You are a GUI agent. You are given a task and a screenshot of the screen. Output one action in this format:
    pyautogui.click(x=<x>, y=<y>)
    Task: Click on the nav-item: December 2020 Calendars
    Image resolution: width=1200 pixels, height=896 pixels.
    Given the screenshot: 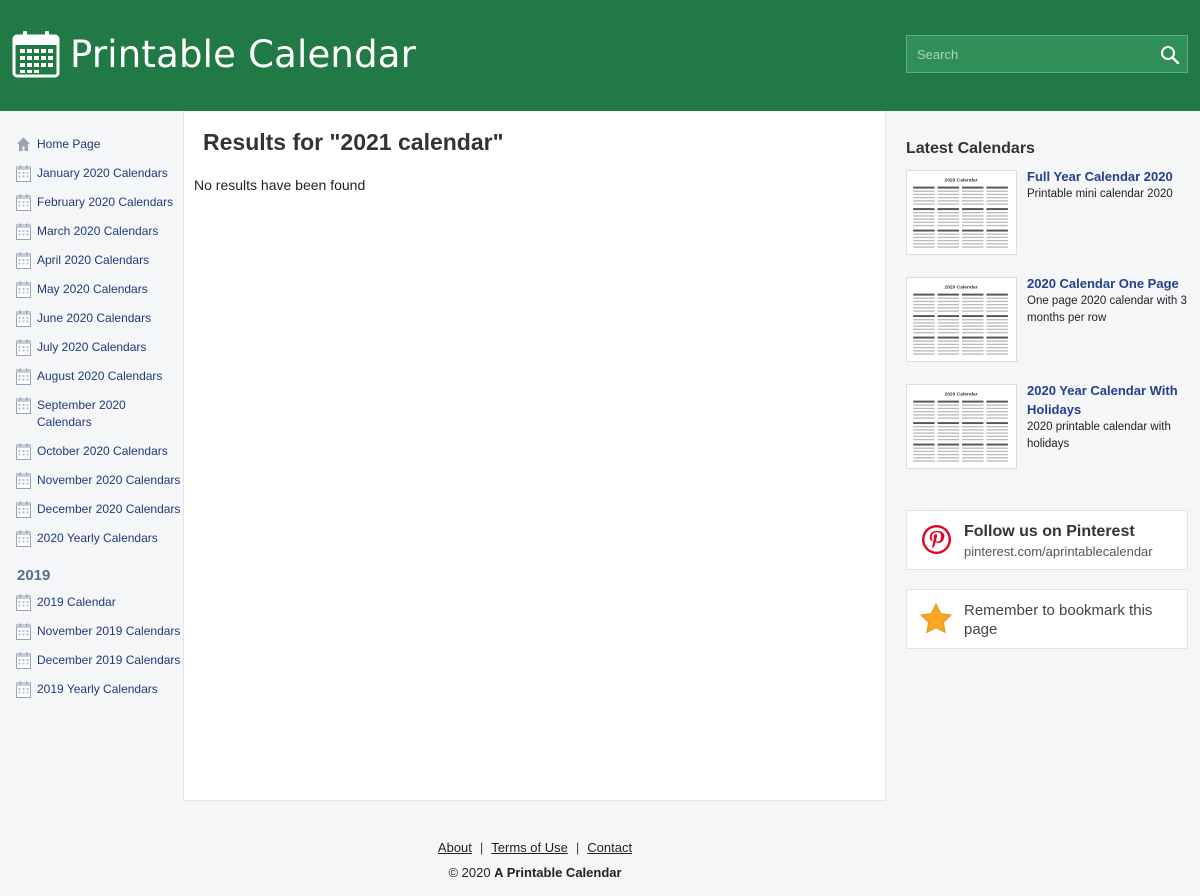 What is the action you would take?
    pyautogui.click(x=91, y=509)
    